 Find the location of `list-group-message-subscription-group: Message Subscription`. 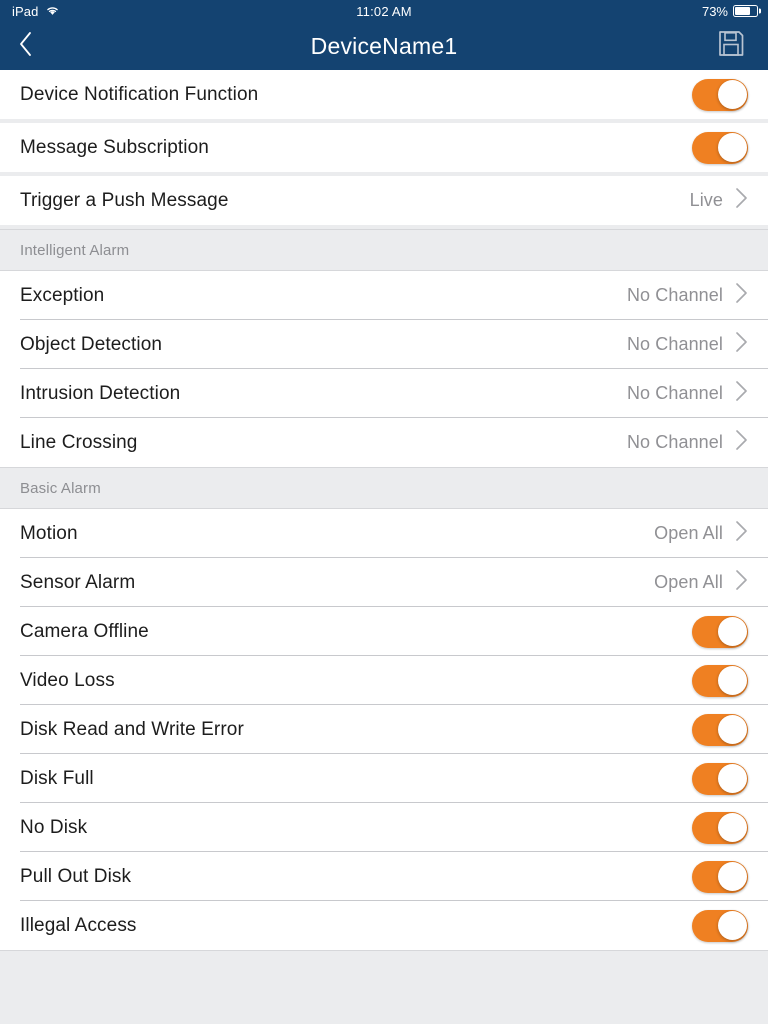

list-group-message-subscription-group: Message Subscription is located at coordinates (384, 147).